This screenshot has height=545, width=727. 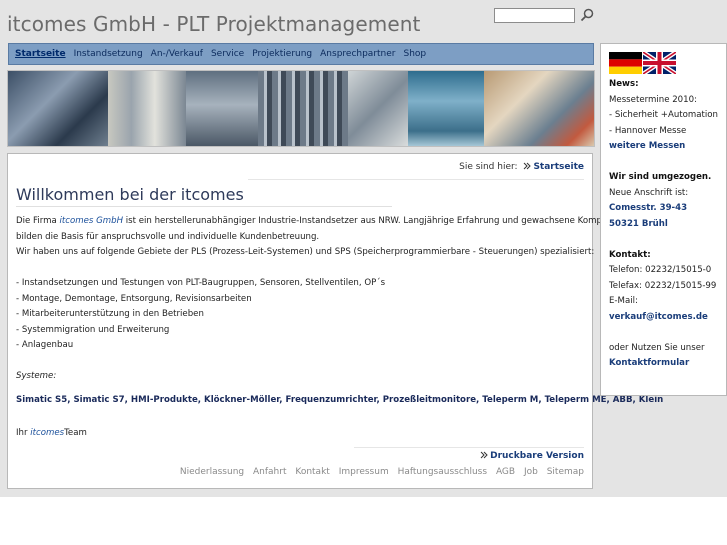 I want to click on contact-title: Kontakt:, so click(x=630, y=254).